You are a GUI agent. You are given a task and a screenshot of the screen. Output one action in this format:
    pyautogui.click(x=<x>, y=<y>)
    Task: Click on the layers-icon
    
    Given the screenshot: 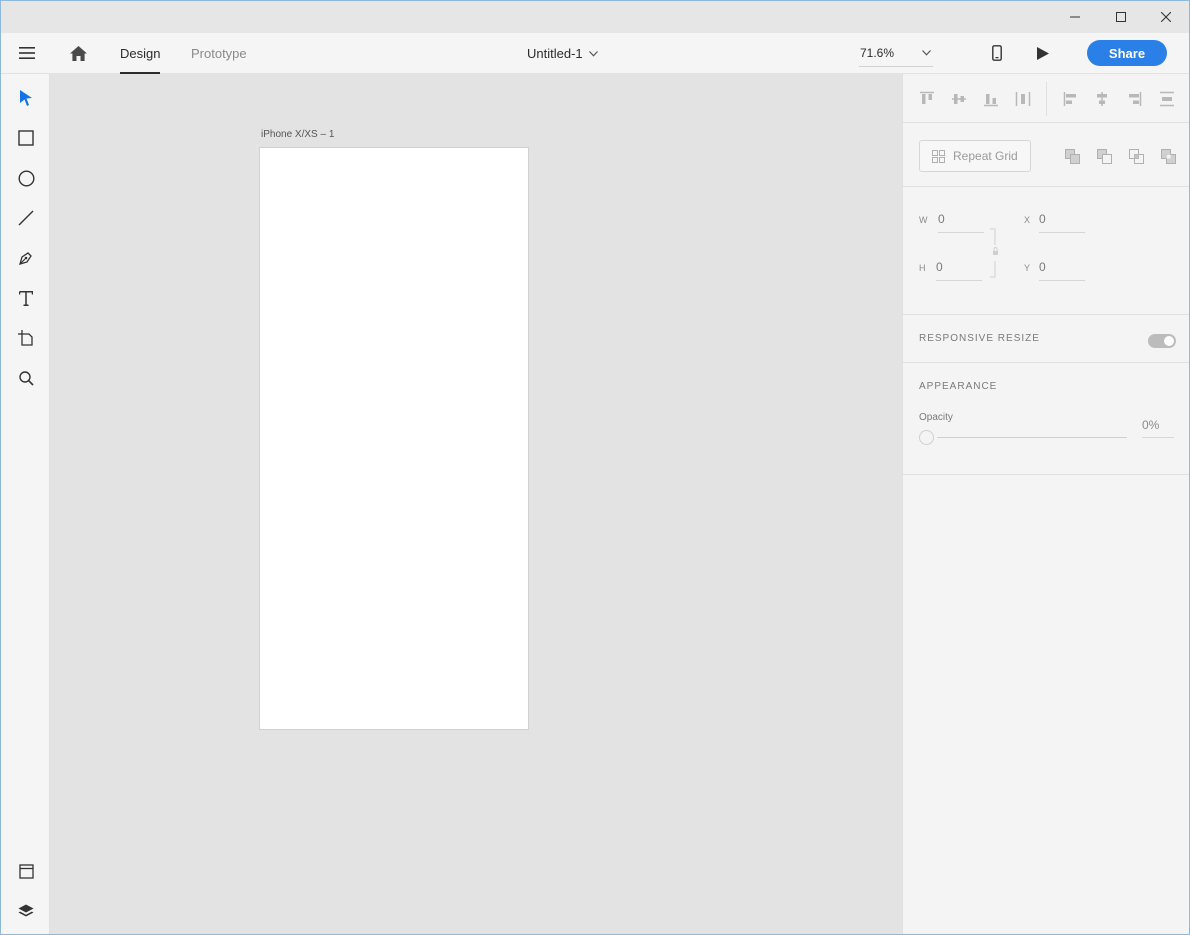 What is the action you would take?
    pyautogui.click(x=26, y=911)
    